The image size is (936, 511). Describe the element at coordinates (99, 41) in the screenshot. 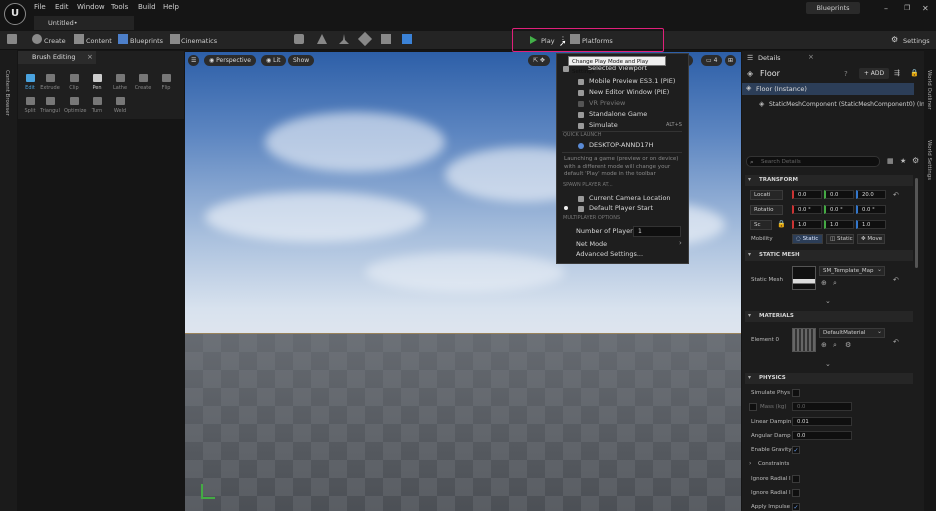

I see `content-button: Content` at that location.